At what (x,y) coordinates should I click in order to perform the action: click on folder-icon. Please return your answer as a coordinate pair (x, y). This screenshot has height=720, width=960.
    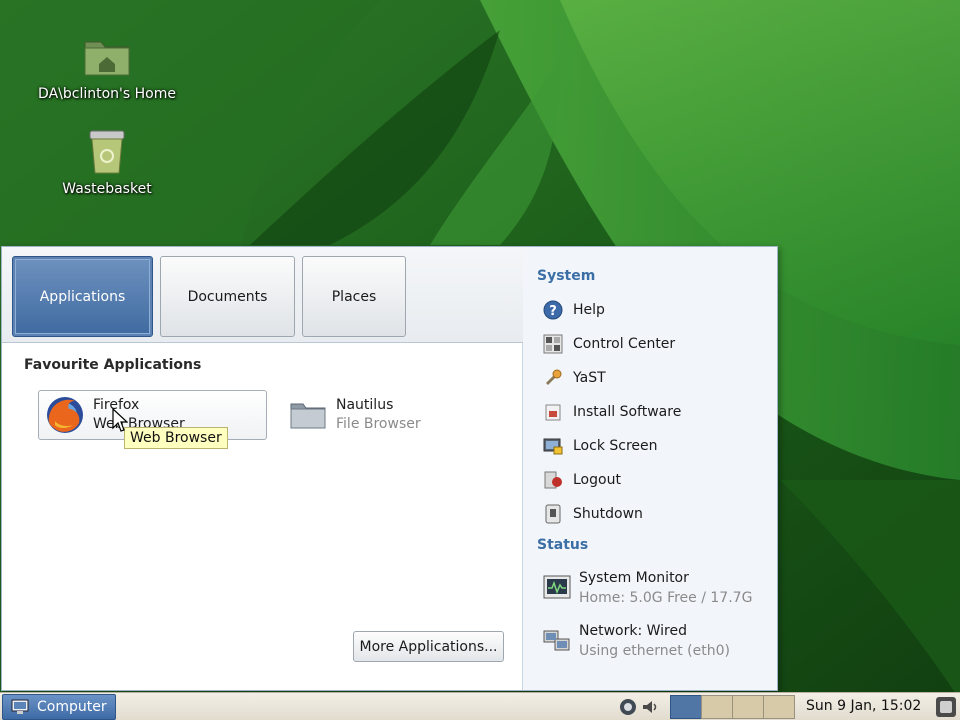
    Looking at the image, I should click on (308, 416).